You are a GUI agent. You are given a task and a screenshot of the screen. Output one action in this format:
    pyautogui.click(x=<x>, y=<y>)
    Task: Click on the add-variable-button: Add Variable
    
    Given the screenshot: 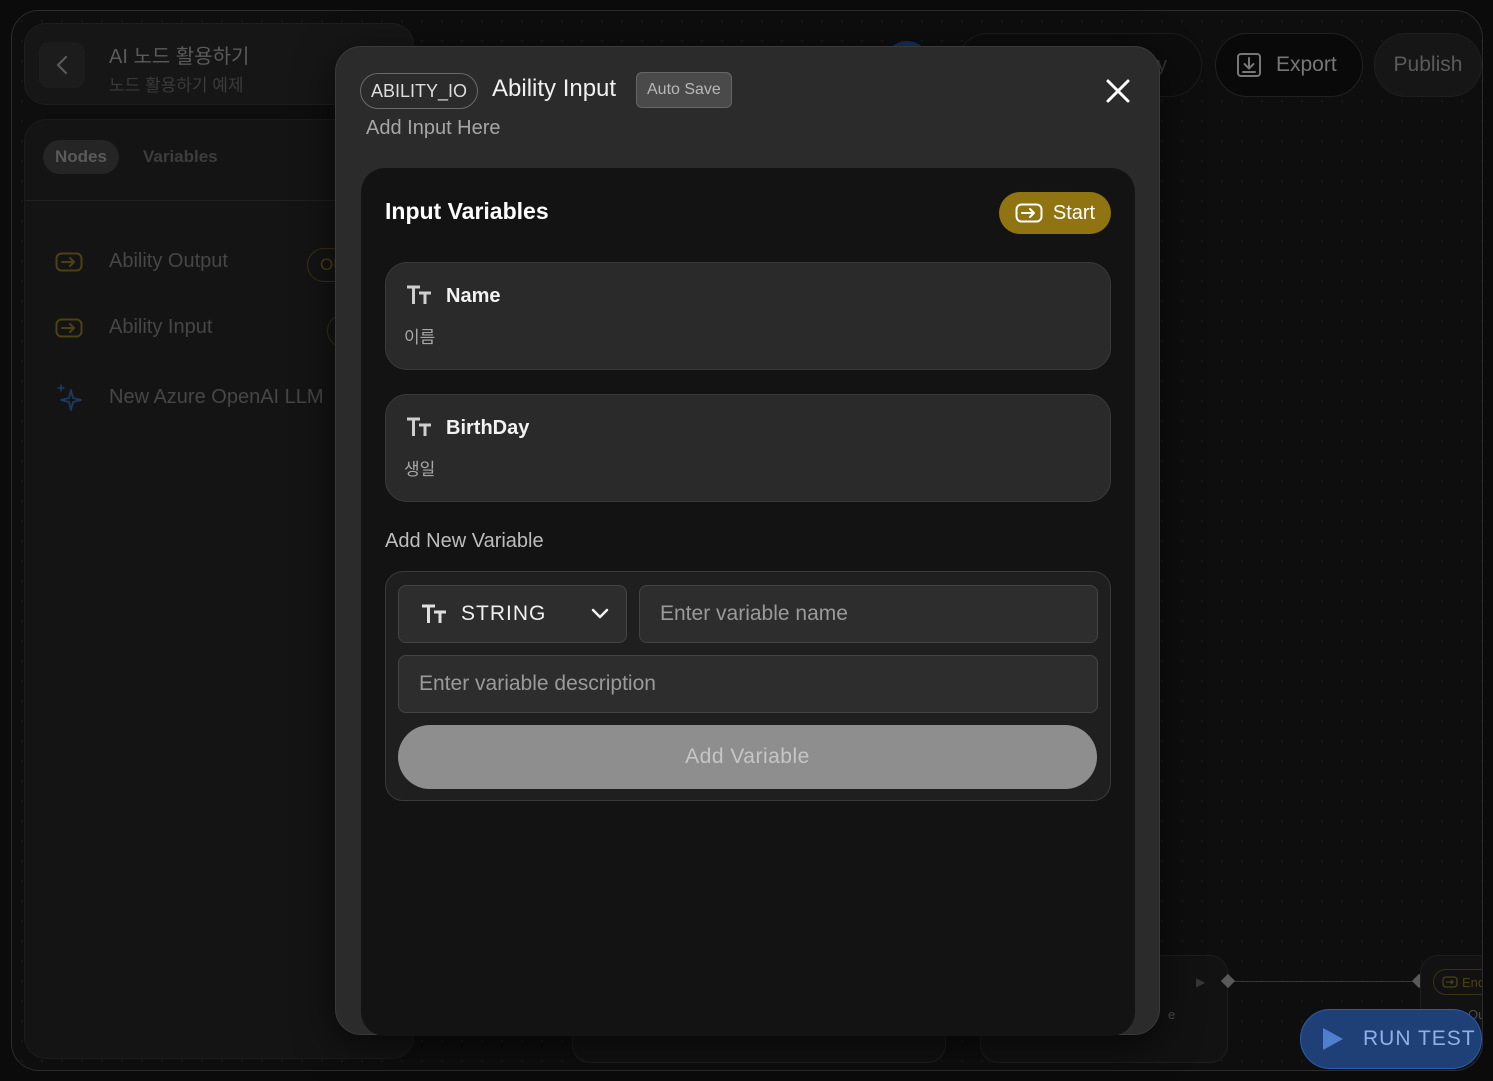 What is the action you would take?
    pyautogui.click(x=747, y=757)
    